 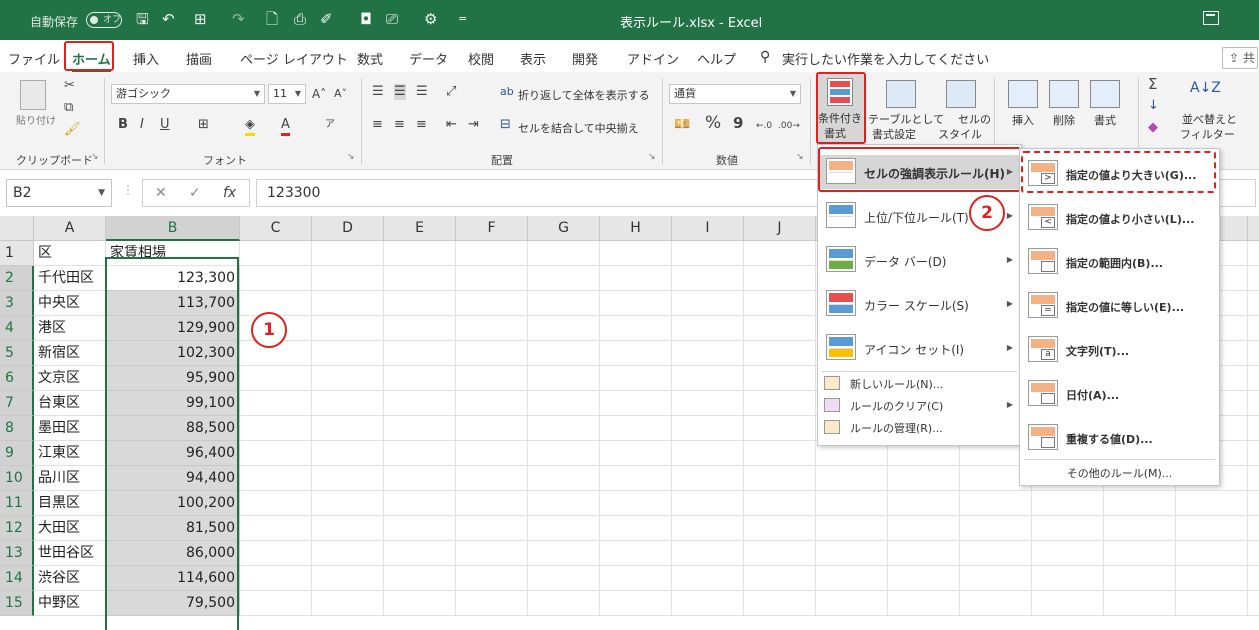 What do you see at coordinates (399, 125) in the screenshot?
I see `align-center-icon: ≡` at bounding box center [399, 125].